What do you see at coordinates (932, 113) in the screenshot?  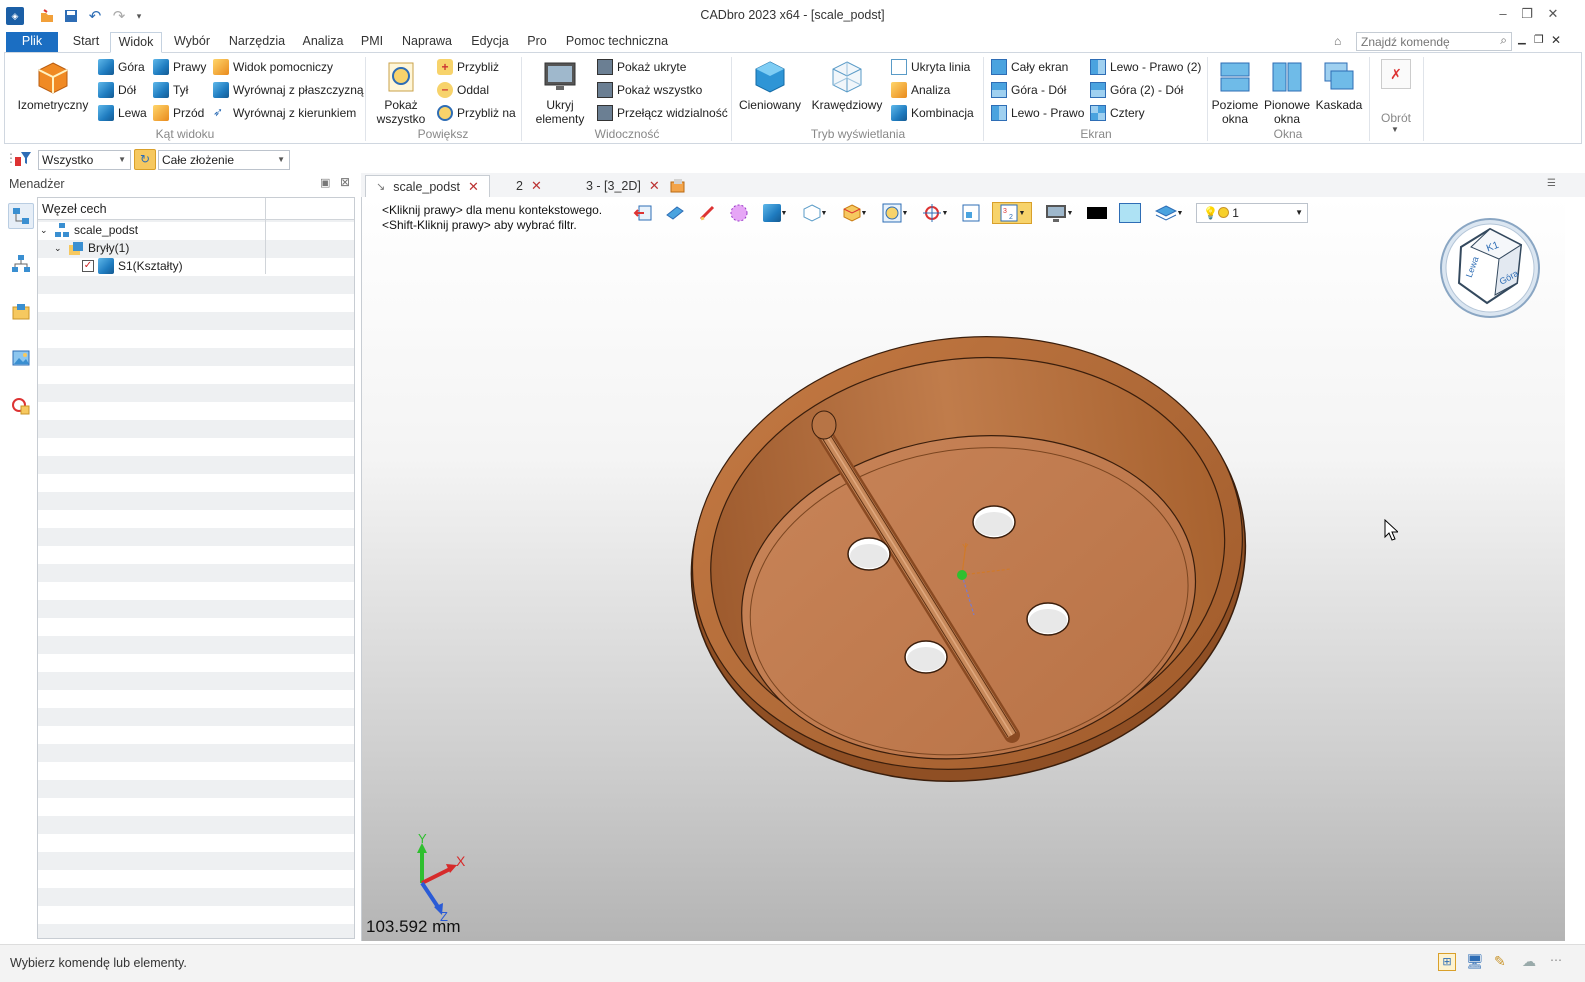 I see `combination-button: Kombinacja` at bounding box center [932, 113].